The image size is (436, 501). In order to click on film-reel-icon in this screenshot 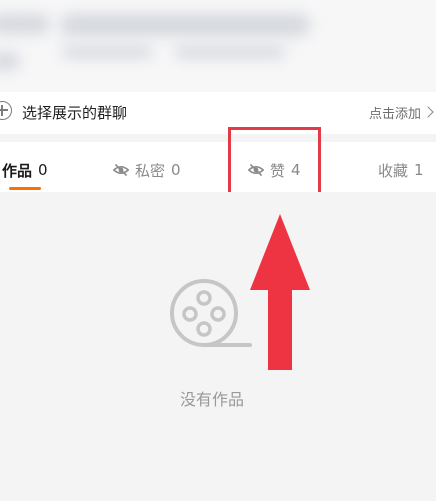, I will do `click(211, 313)`.